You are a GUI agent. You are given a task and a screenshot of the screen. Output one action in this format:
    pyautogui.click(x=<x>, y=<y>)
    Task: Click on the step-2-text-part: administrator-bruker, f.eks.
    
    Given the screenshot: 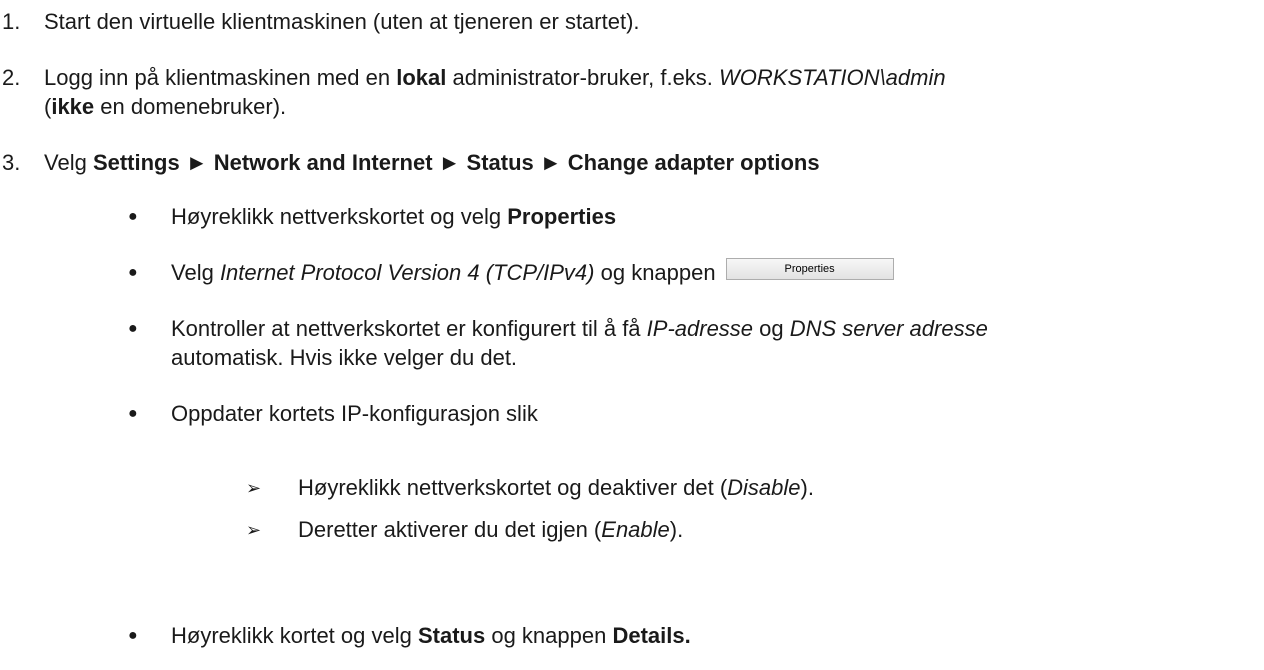 What is the action you would take?
    pyautogui.click(x=583, y=77)
    